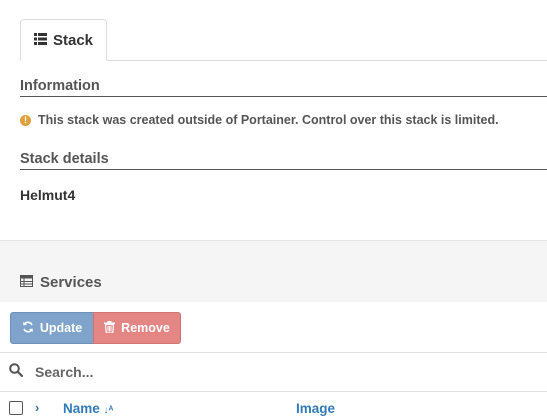 This screenshot has height=416, width=547. I want to click on services-table-header: › Name ↓ᴬ Image, so click(273, 404).